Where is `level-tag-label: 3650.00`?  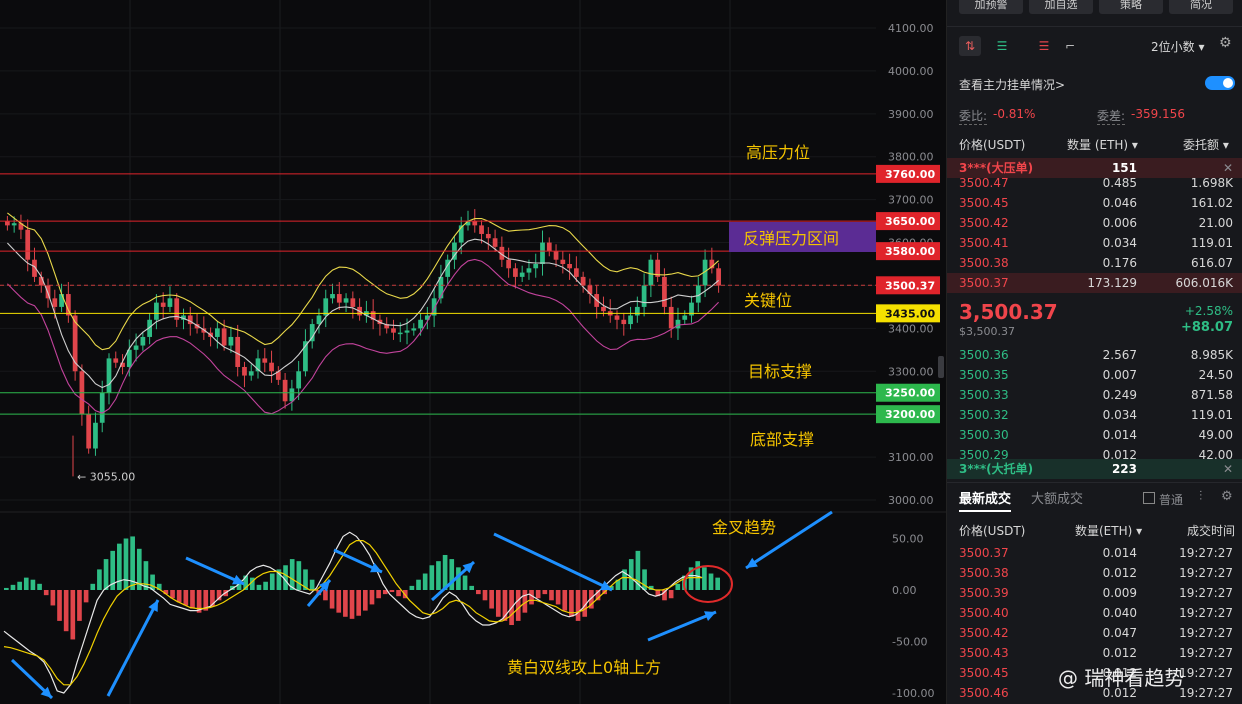
level-tag-label: 3650.00 is located at coordinates (910, 221).